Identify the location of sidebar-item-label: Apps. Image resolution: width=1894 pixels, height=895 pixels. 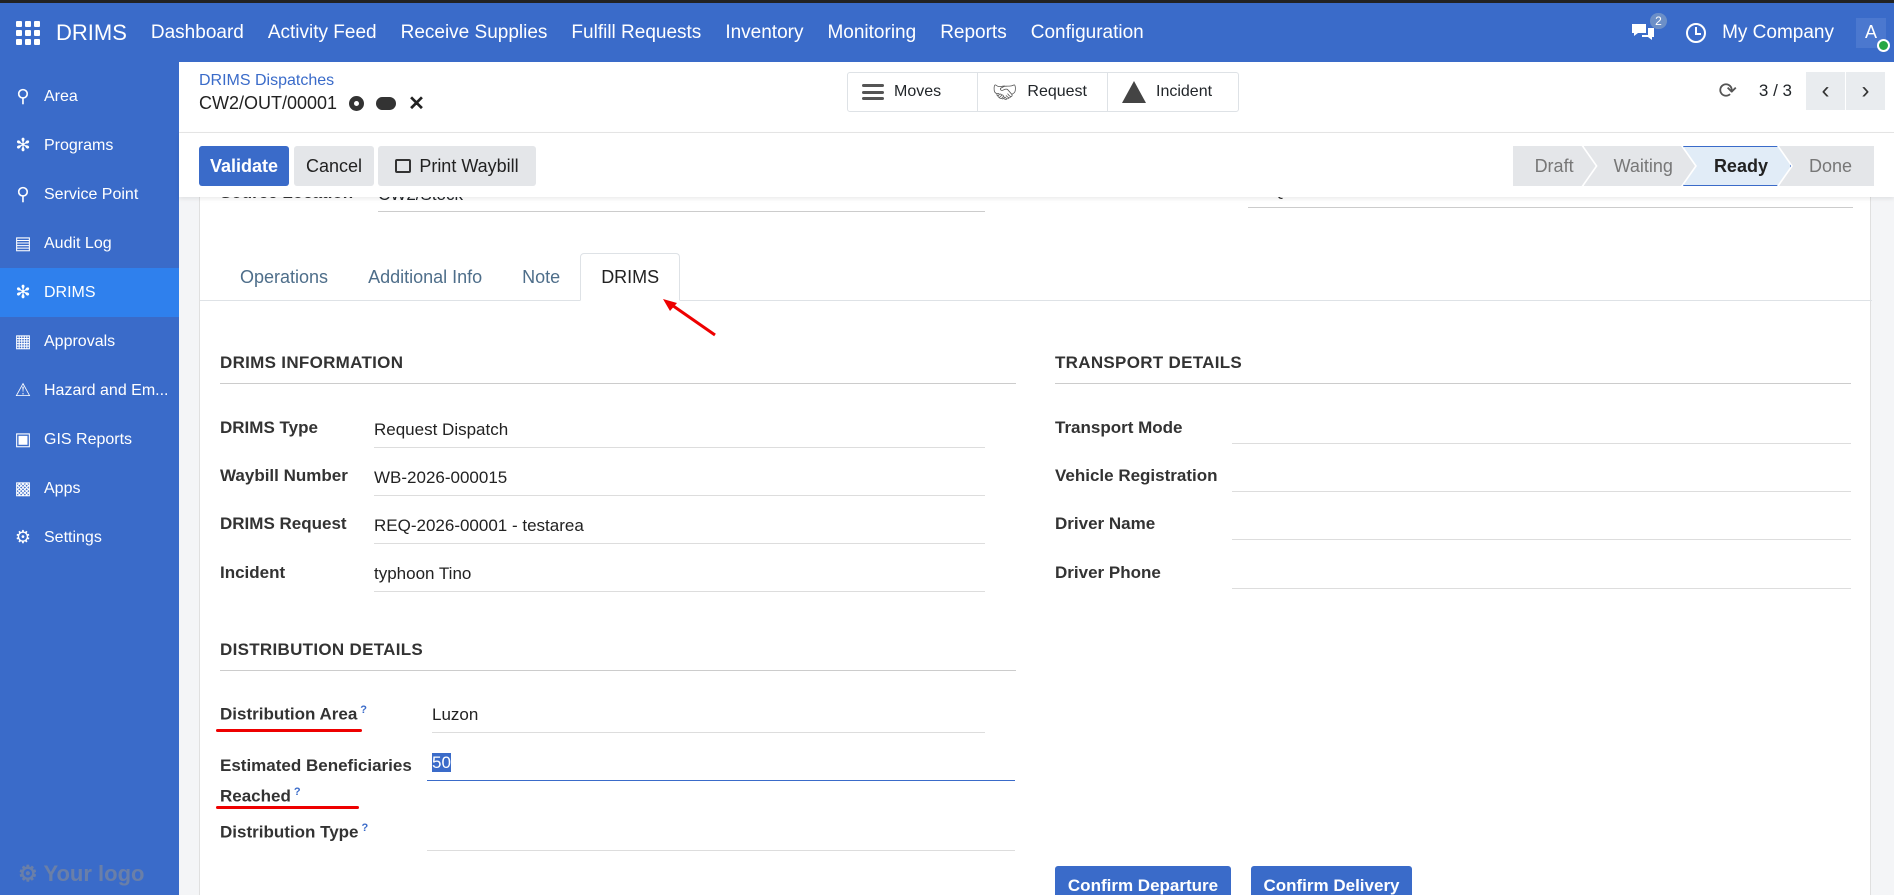
(62, 488).